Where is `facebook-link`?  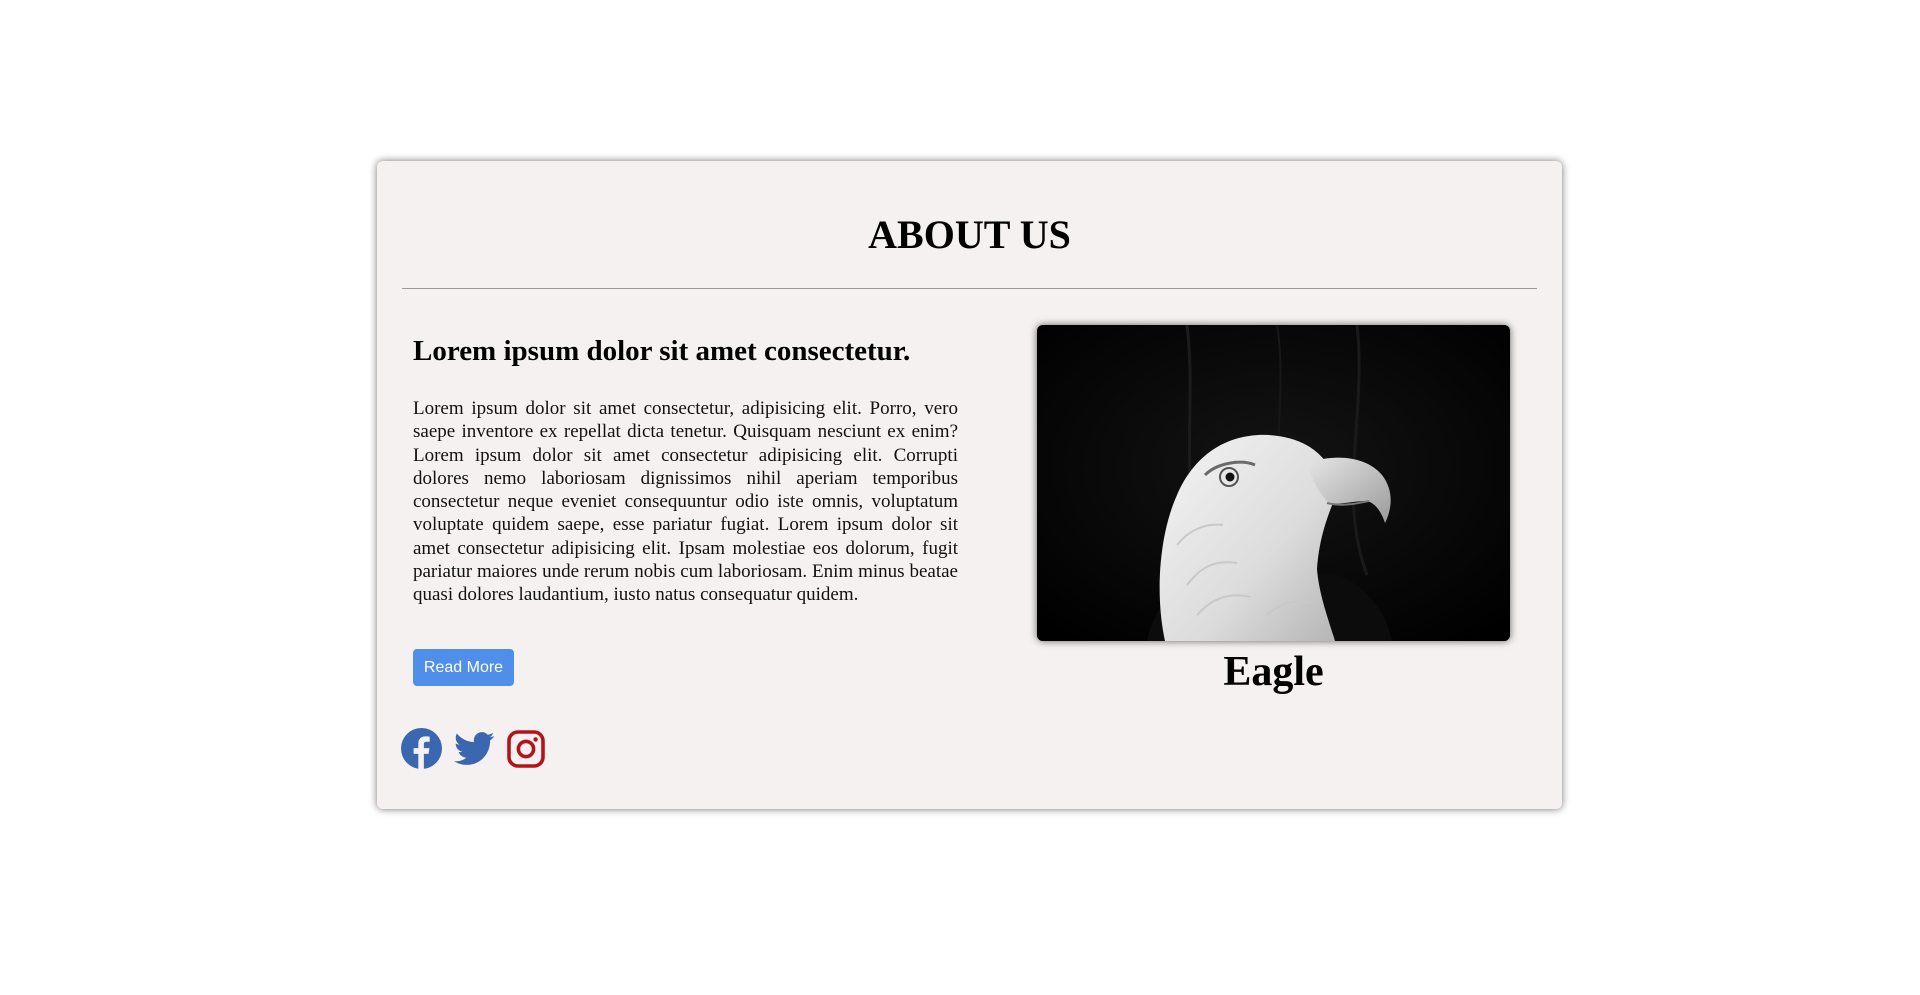
facebook-link is located at coordinates (421, 748).